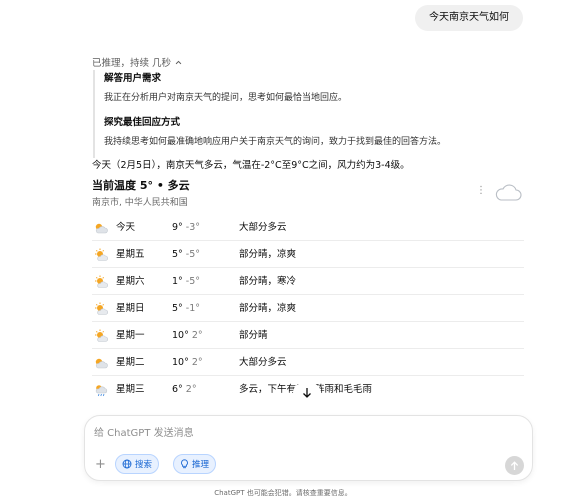 The width and height of the screenshot is (566, 500). Describe the element at coordinates (308, 227) in the screenshot. I see `forecast-row: 今天 9° -3° 大部分多云` at that location.